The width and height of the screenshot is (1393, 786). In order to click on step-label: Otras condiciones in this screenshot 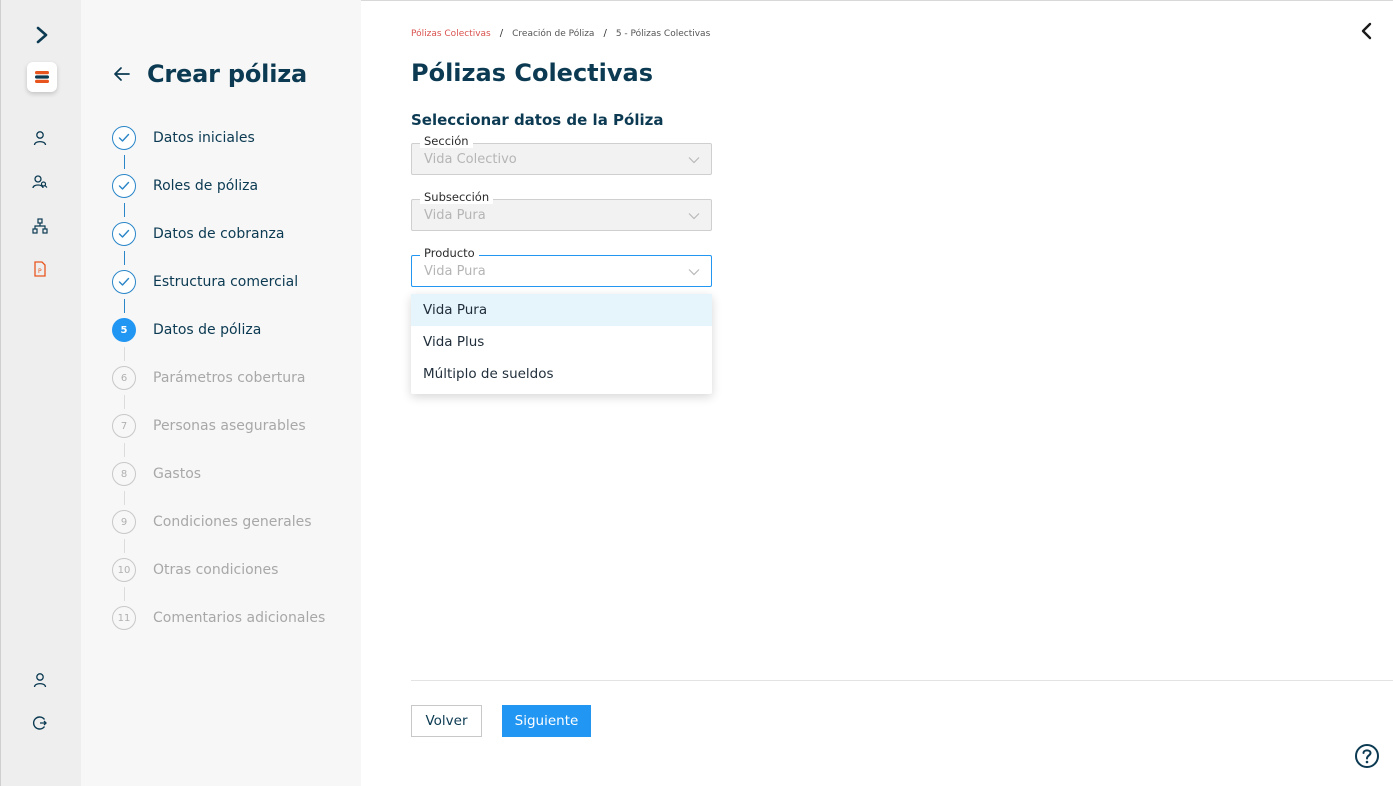, I will do `click(216, 570)`.